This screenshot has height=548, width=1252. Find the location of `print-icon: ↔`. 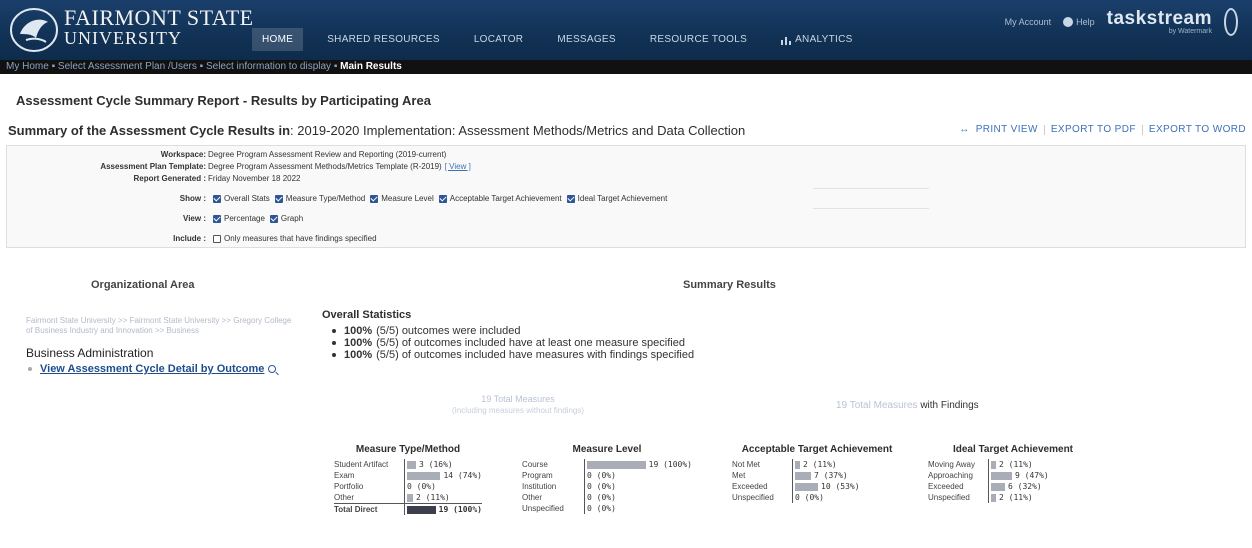

print-icon: ↔ is located at coordinates (964, 129).